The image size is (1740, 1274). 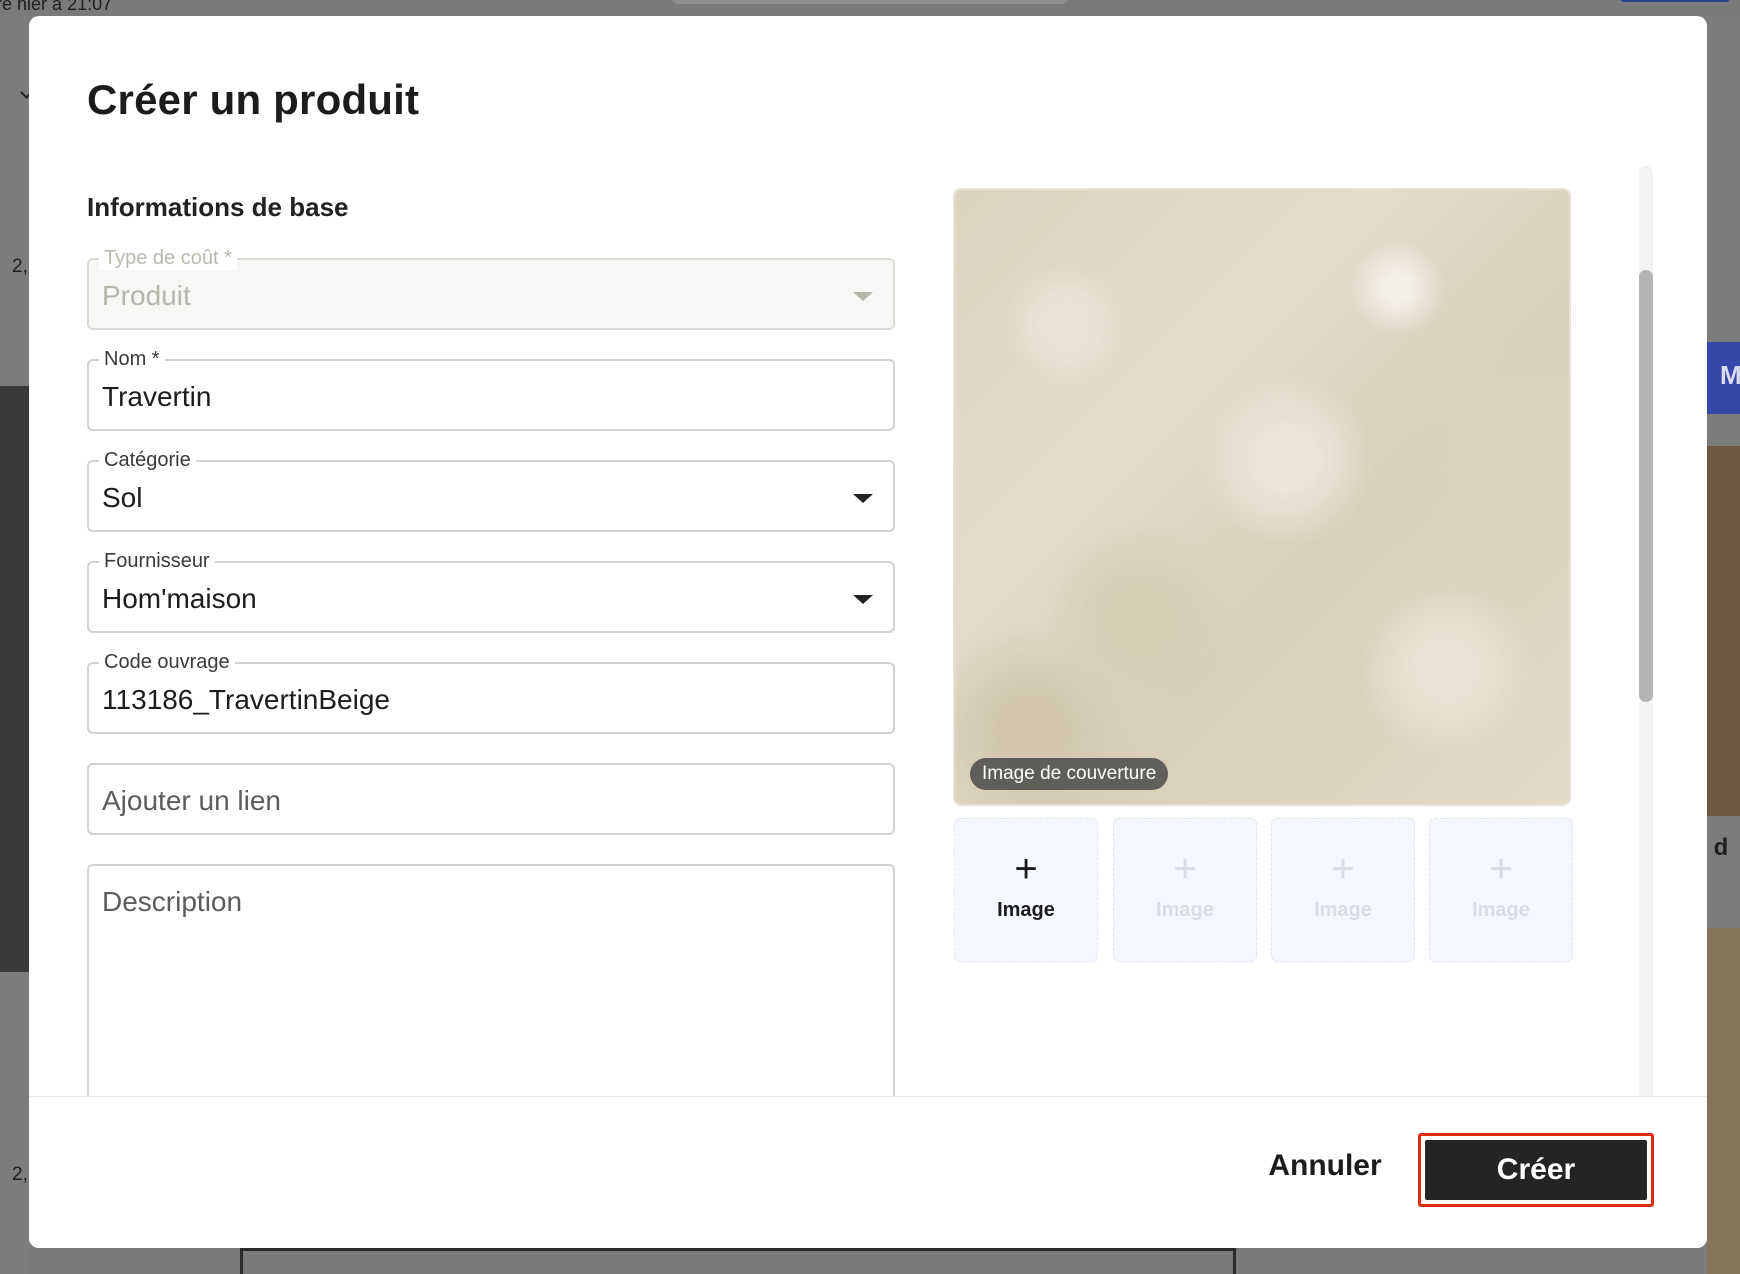 I want to click on category-value: Sol, so click(x=122, y=497).